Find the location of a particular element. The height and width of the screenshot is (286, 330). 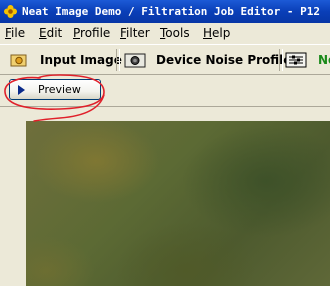

tab-label: Input Image is located at coordinates (81, 60).